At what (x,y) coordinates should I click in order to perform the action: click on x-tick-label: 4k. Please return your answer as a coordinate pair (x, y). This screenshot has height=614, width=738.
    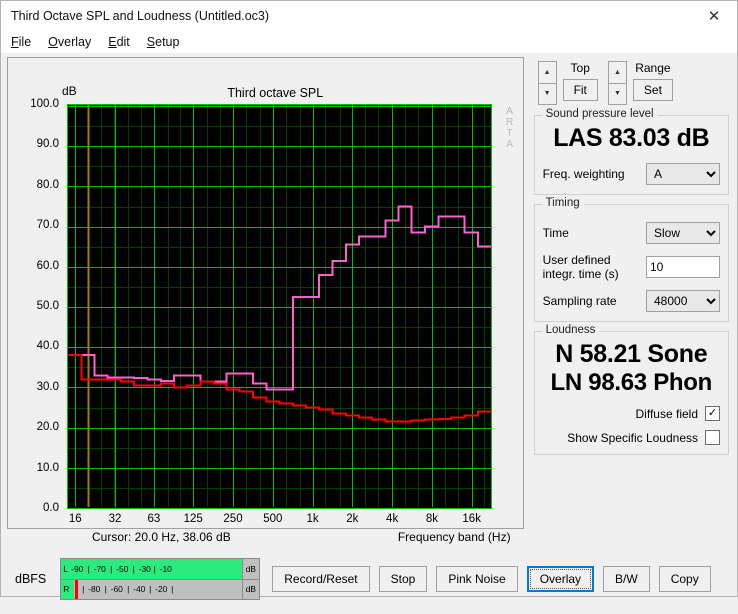
    Looking at the image, I should click on (392, 519).